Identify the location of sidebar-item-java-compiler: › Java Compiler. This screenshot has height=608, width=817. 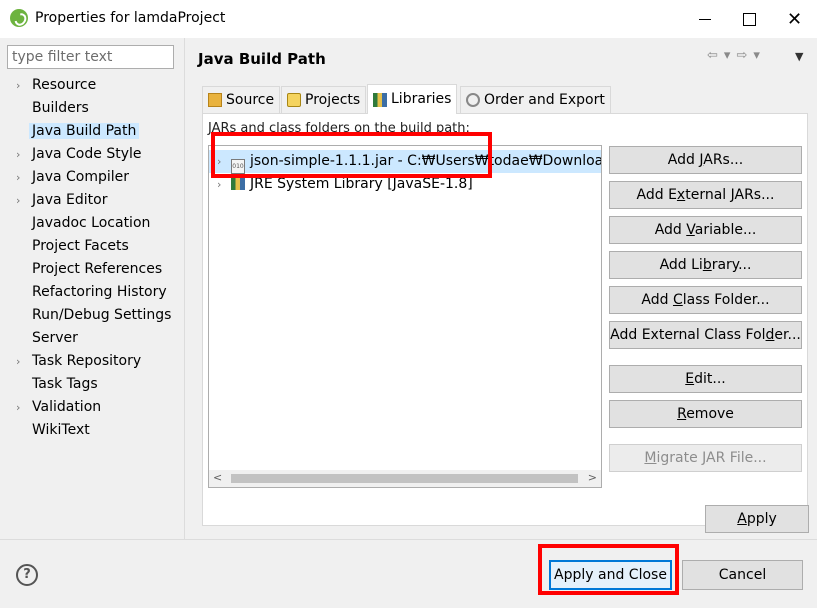
(92, 177).